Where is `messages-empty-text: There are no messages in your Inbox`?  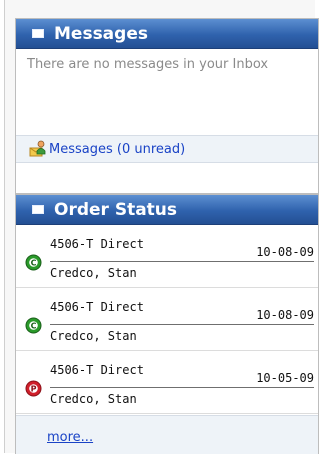
messages-empty-text: There are no messages in your Inbox is located at coordinates (148, 64).